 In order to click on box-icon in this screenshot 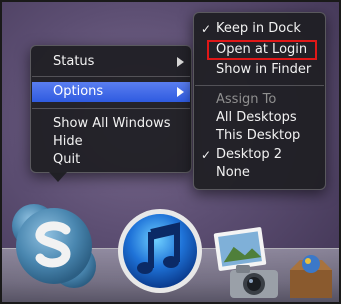, I will do `click(311, 276)`.